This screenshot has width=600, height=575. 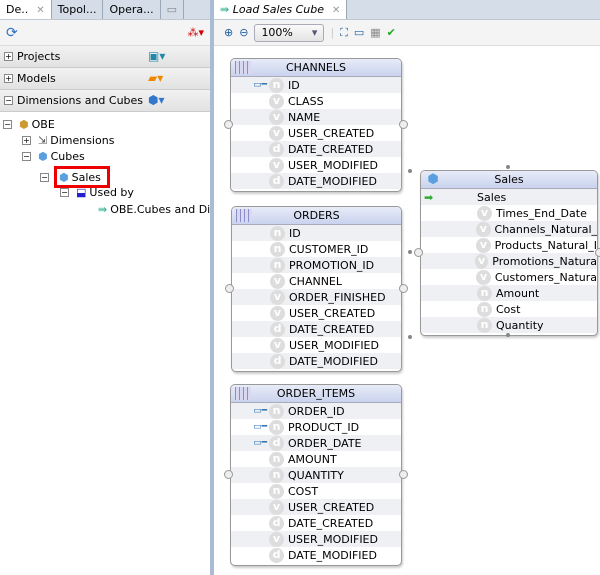 I want to click on minimize-icon: ▭, so click(x=173, y=9).